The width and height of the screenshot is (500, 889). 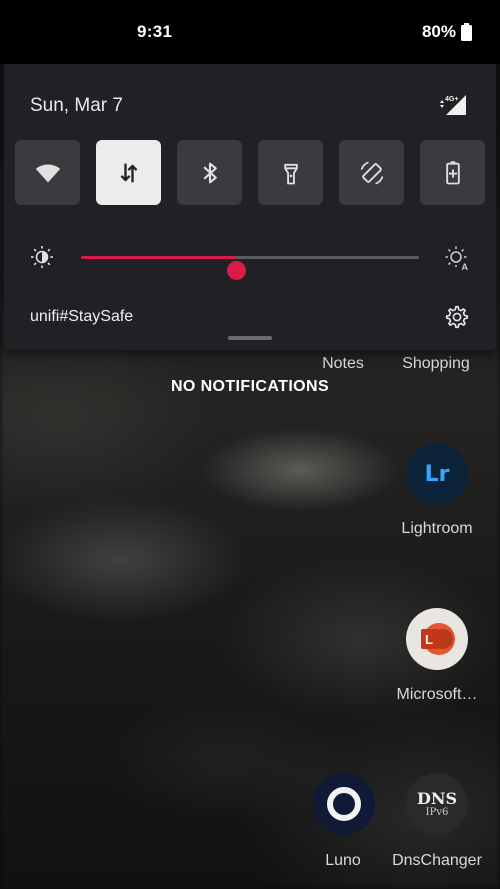 What do you see at coordinates (466, 32) in the screenshot?
I see `battery-icon` at bounding box center [466, 32].